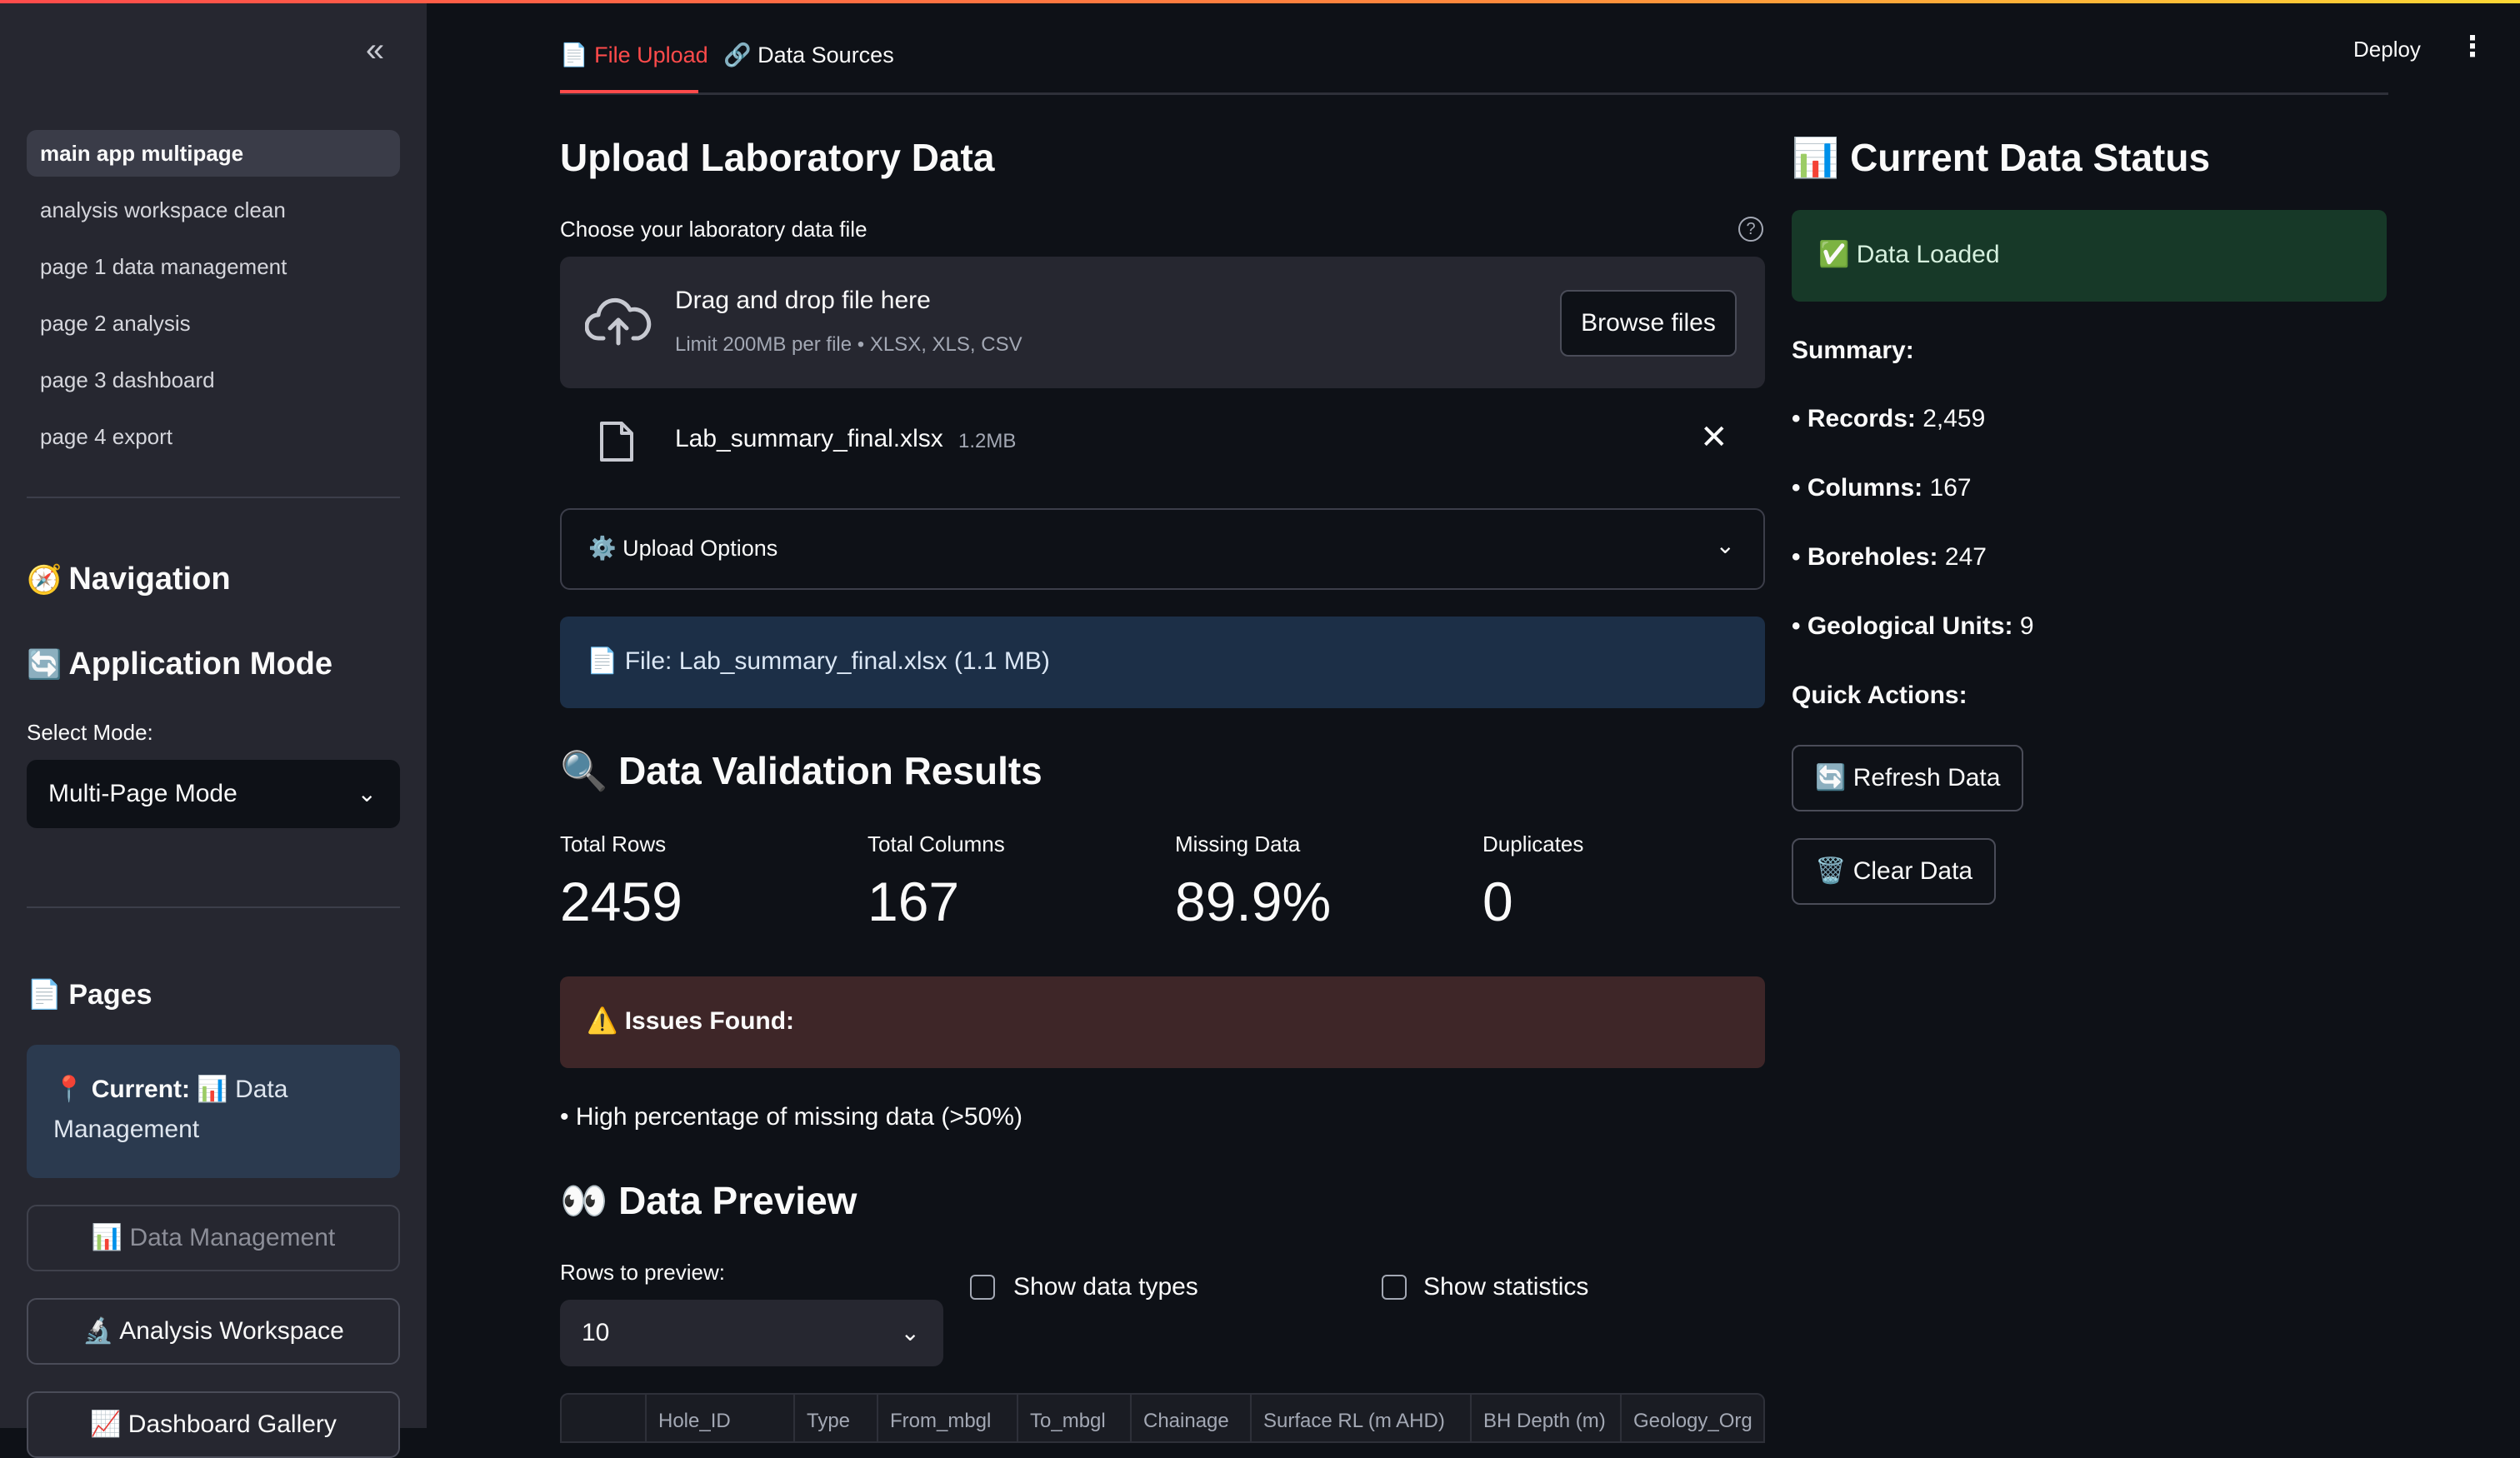 This screenshot has height=1458, width=2520. What do you see at coordinates (1902, 626) in the screenshot?
I see `summary-key: • Geological Units:` at bounding box center [1902, 626].